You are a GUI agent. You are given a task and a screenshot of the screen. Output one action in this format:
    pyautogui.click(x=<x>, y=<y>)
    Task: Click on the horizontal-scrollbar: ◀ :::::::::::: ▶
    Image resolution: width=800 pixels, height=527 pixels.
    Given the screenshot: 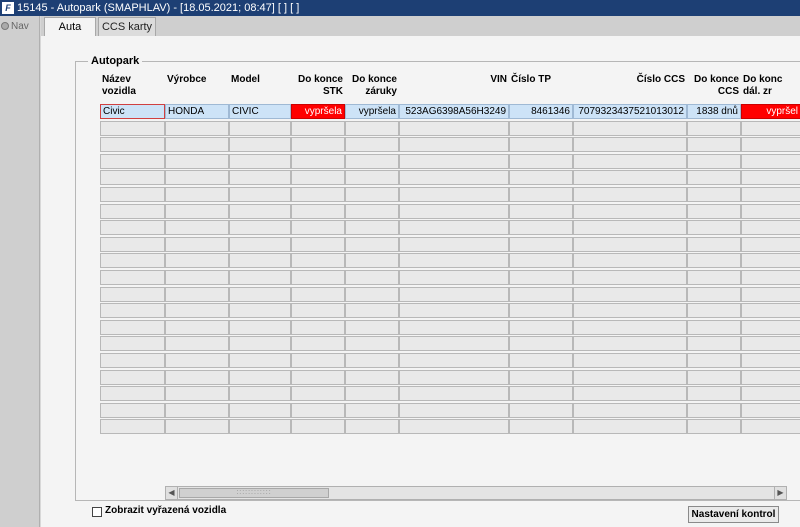 What is the action you would take?
    pyautogui.click(x=476, y=493)
    